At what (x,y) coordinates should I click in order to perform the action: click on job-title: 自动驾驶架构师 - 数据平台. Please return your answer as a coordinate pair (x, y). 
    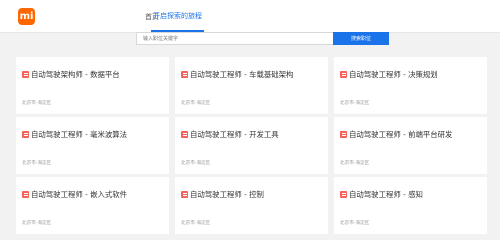
    Looking at the image, I should click on (90, 74).